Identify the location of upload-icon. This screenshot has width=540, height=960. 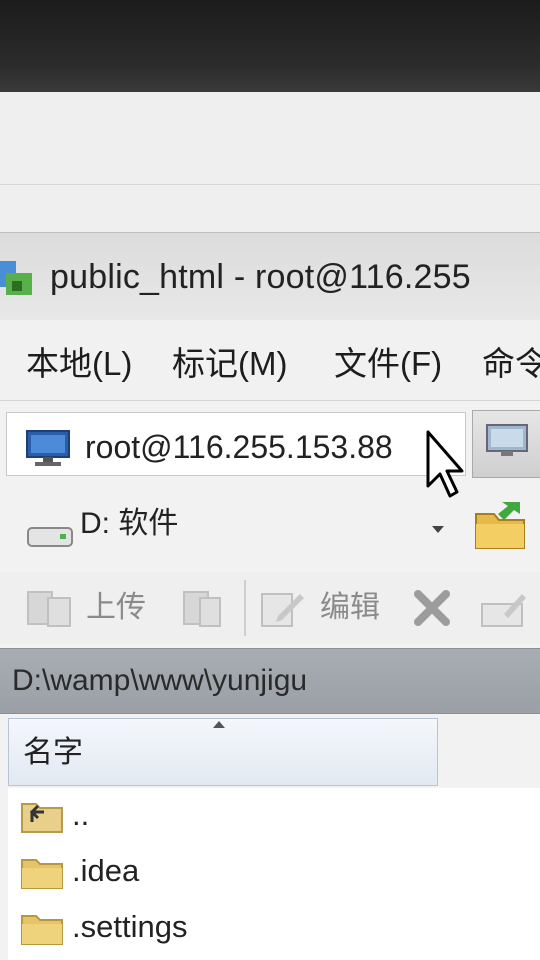
(49, 610).